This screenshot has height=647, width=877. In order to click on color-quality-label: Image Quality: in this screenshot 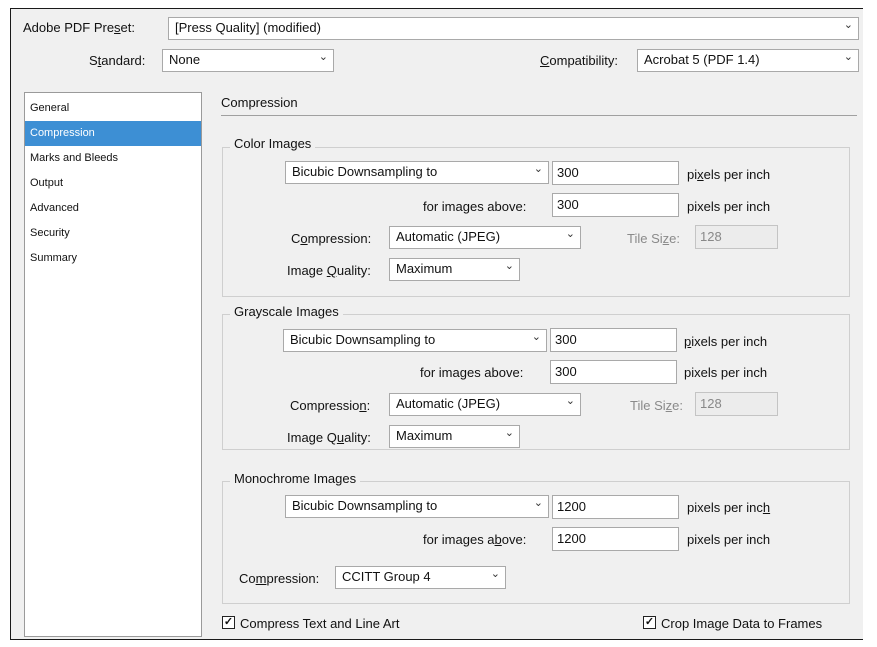, I will do `click(329, 270)`.